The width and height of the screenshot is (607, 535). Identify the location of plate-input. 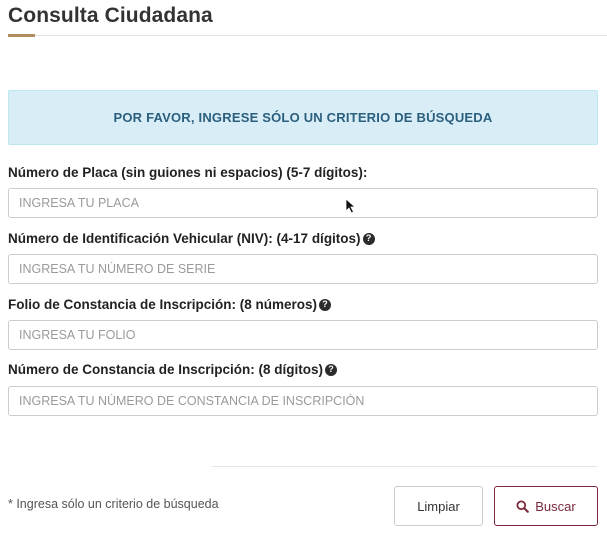
(303, 203).